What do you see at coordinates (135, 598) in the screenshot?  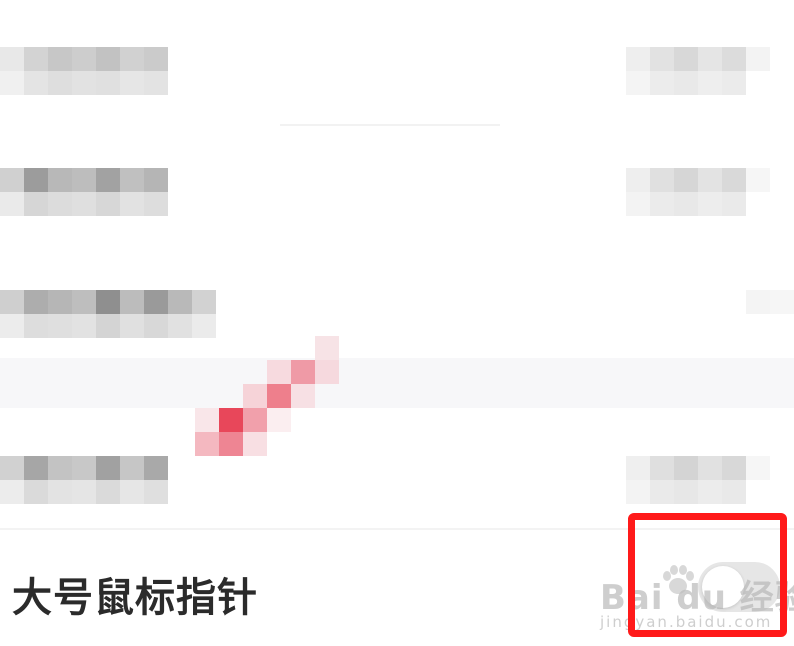 I see `setting-label: 大号鼠标指针` at bounding box center [135, 598].